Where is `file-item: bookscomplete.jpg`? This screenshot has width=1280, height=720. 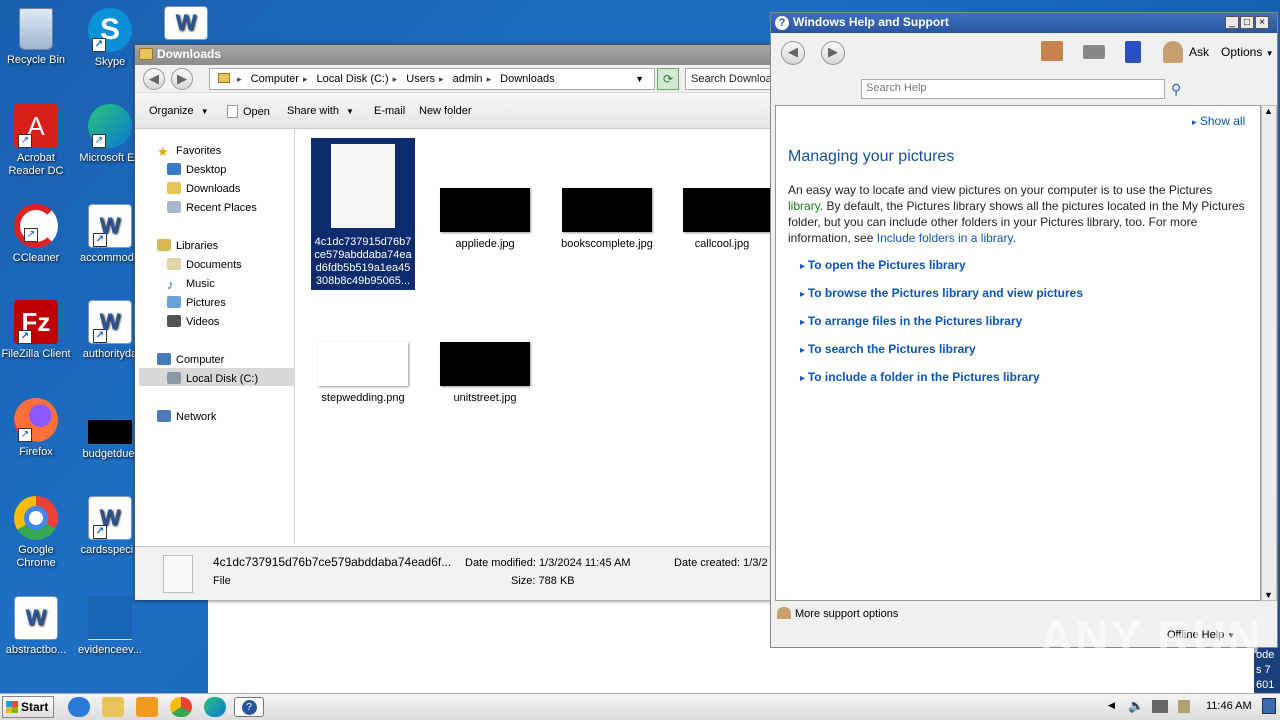
file-item: bookscomplete.jpg is located at coordinates (607, 219).